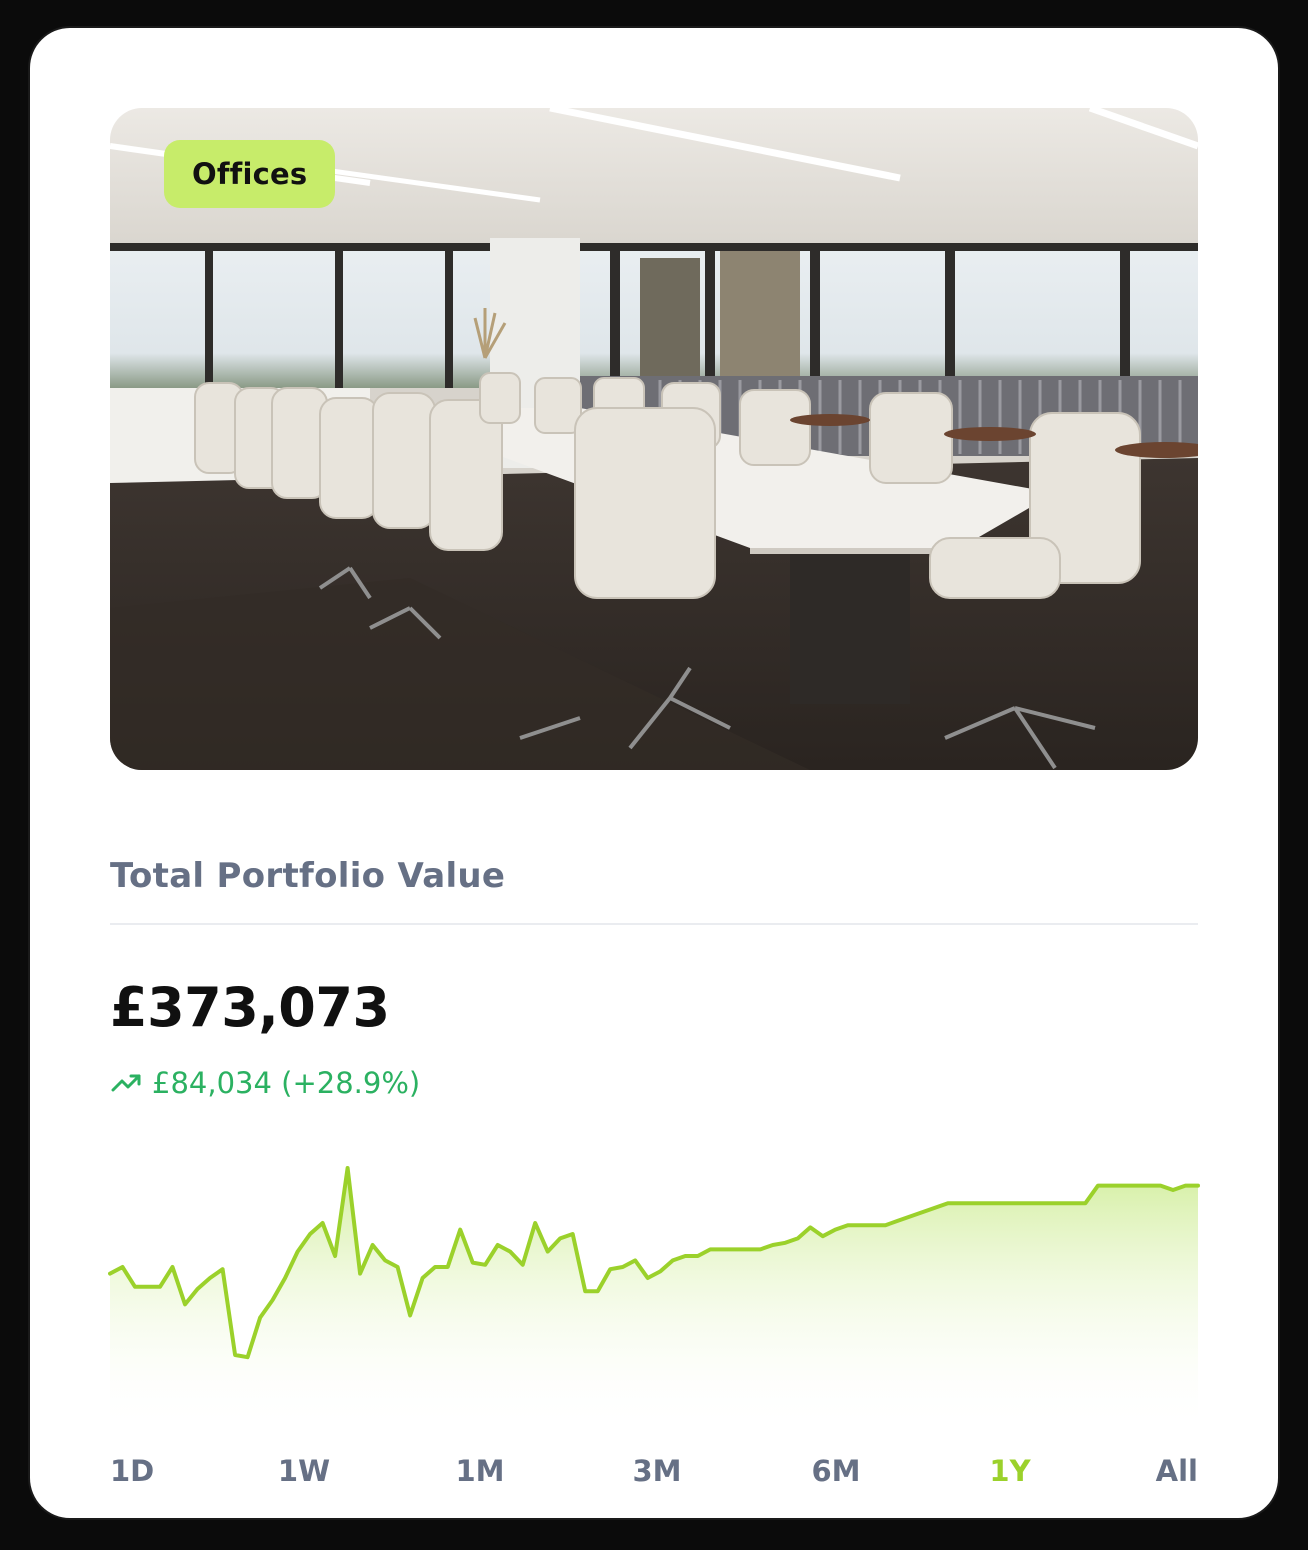 This screenshot has height=1550, width=1308. Describe the element at coordinates (250, 1007) in the screenshot. I see `portfolio-value: £373,073` at that location.